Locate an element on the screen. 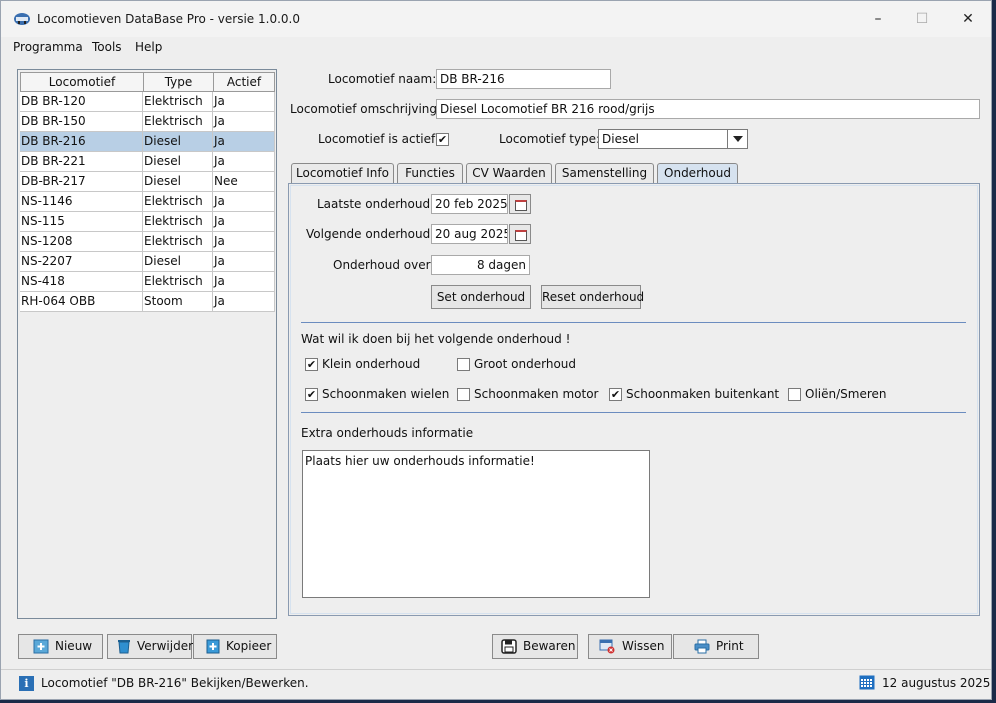 The image size is (996, 703). schoonmaken-motor-label: Schoonmaken motor is located at coordinates (536, 394).